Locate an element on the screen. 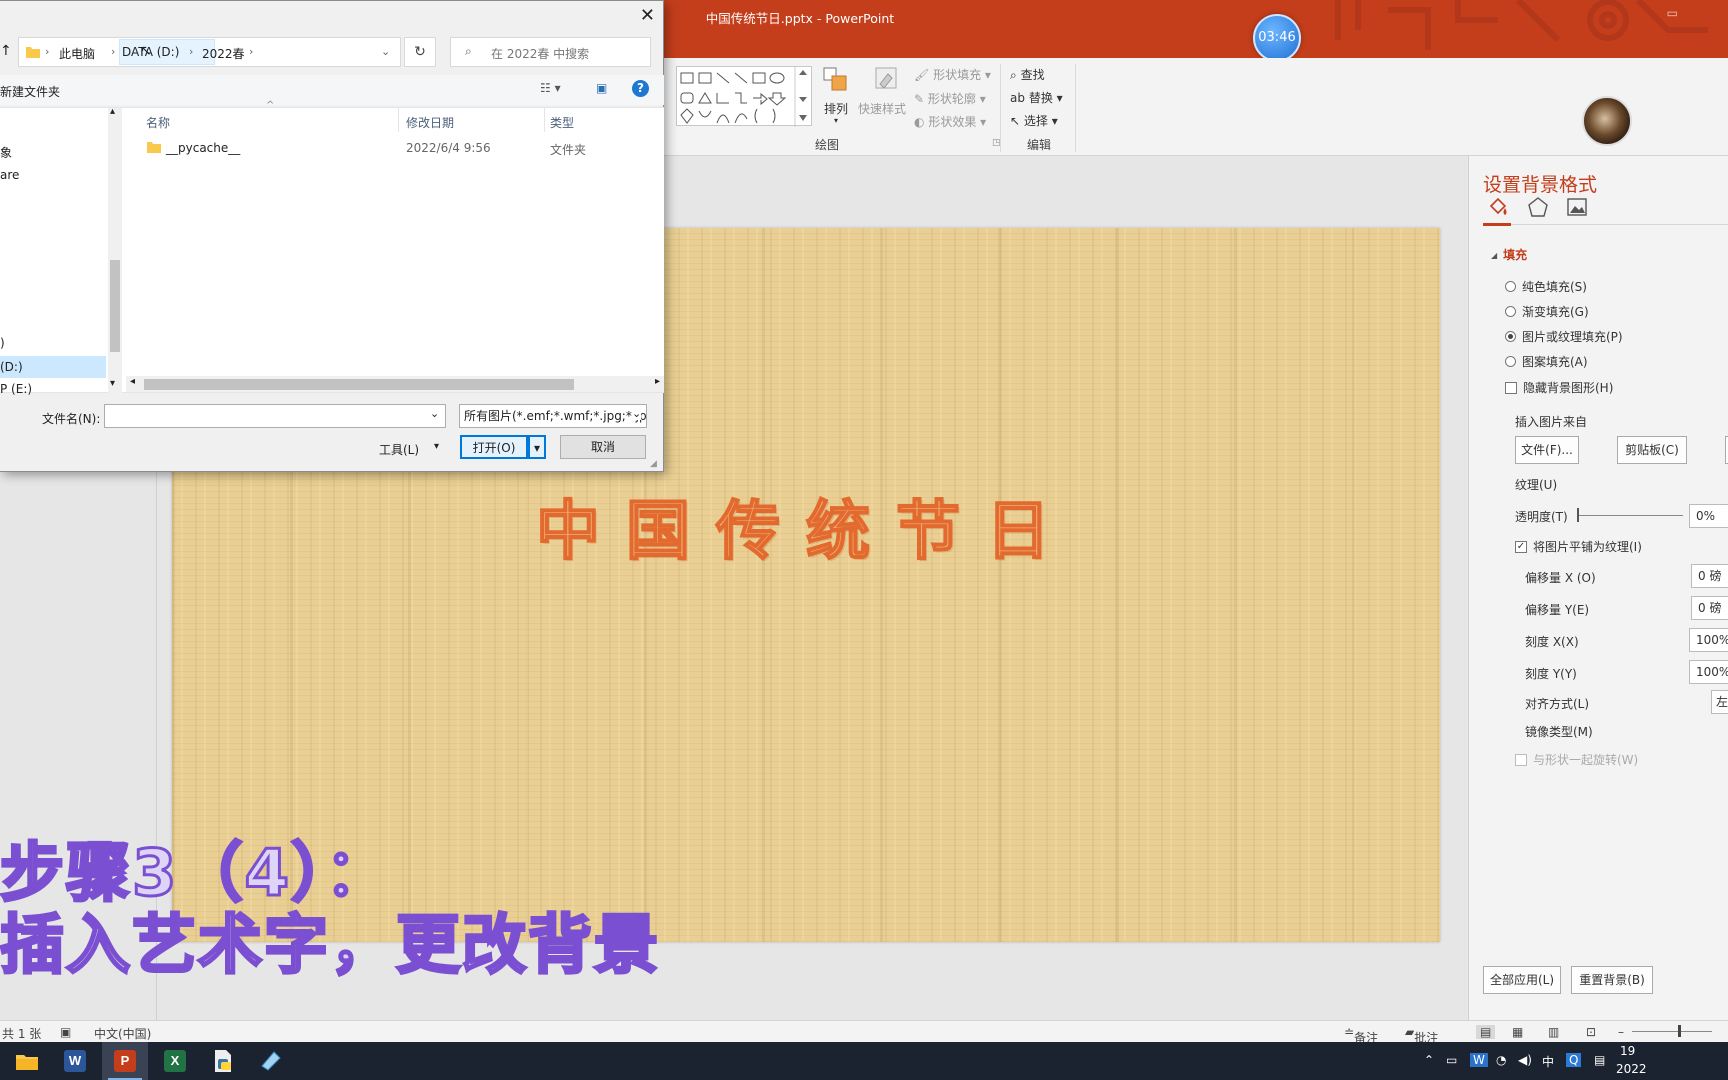  wordart-title: 中国传统节日 is located at coordinates (806, 526).